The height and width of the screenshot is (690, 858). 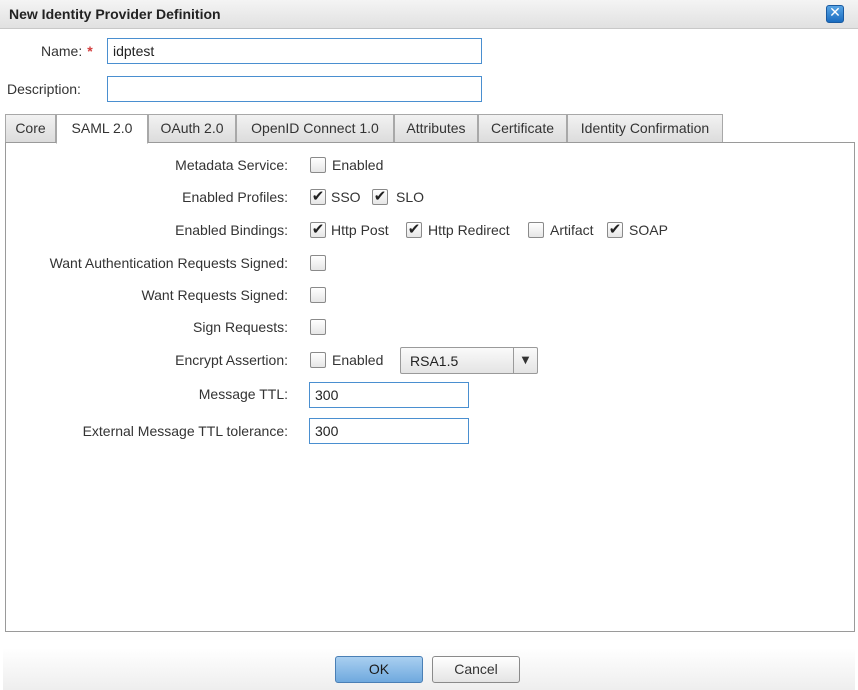 What do you see at coordinates (414, 230) in the screenshot?
I see `http-redirect-checkbox: ✔` at bounding box center [414, 230].